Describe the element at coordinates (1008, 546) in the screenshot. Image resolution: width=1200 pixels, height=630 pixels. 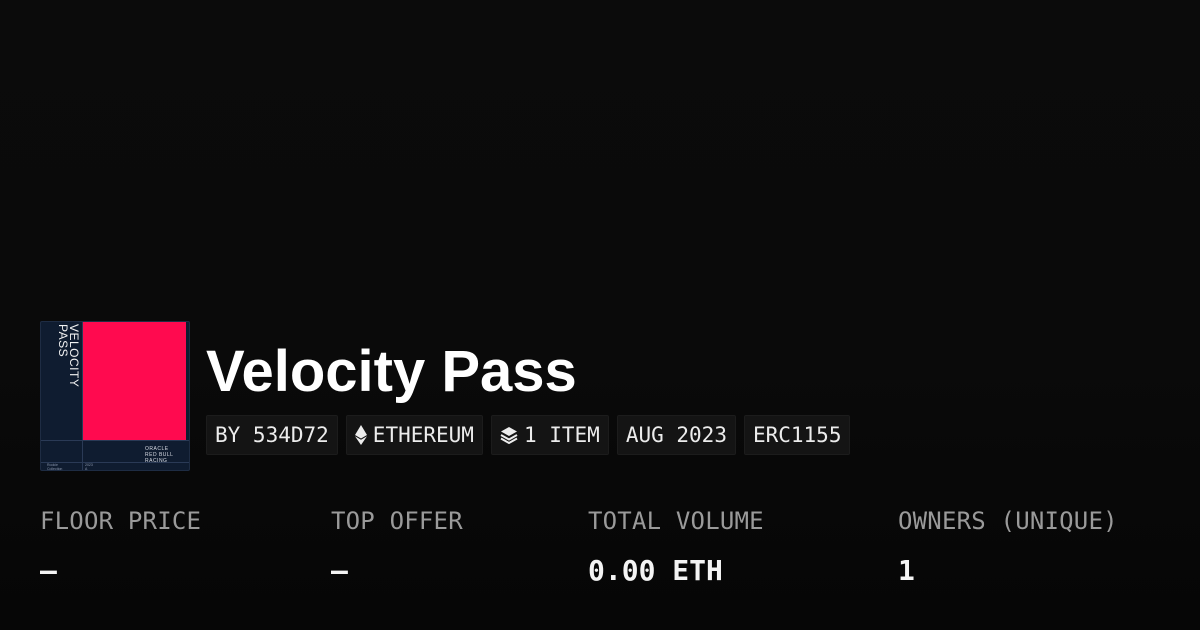
I see `stat-owners: OWNERS (UNIQUE) 1` at that location.